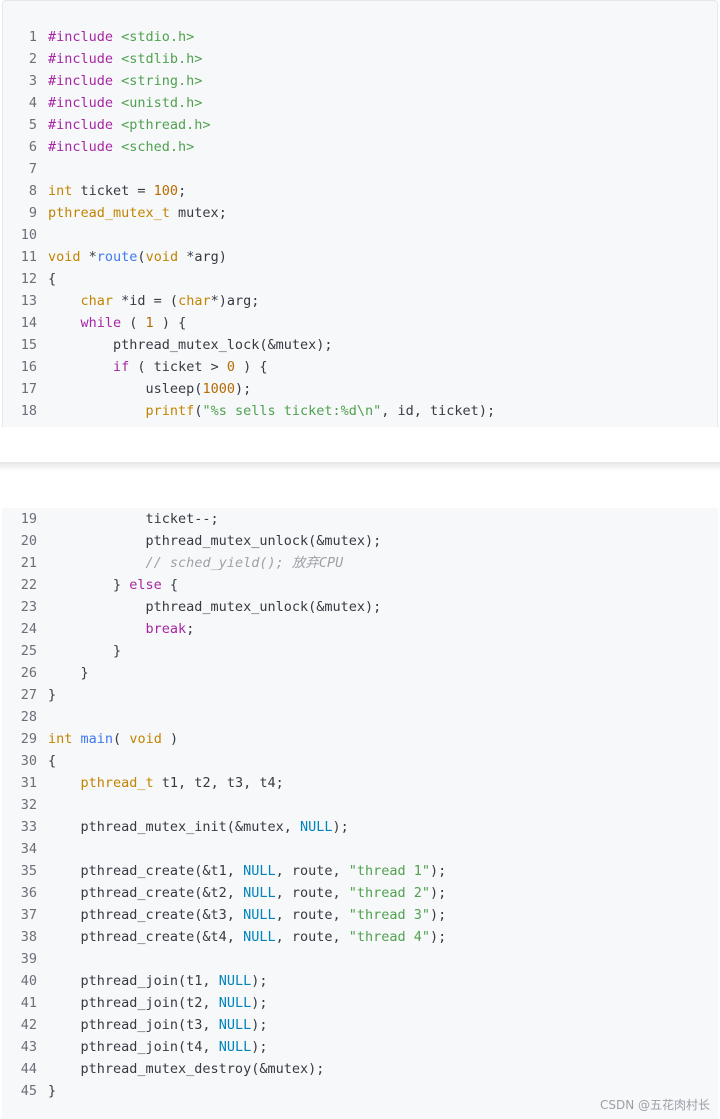 The image size is (720, 1119). Describe the element at coordinates (162, 59) in the screenshot. I see `code-token: <stdlib.h>` at that location.